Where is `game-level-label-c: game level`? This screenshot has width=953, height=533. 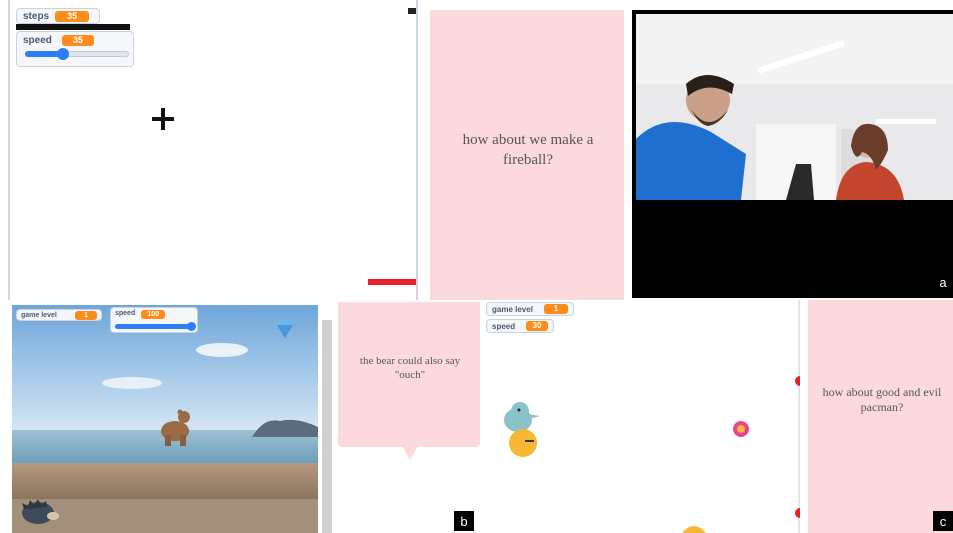 game-level-label-c: game level is located at coordinates (512, 309).